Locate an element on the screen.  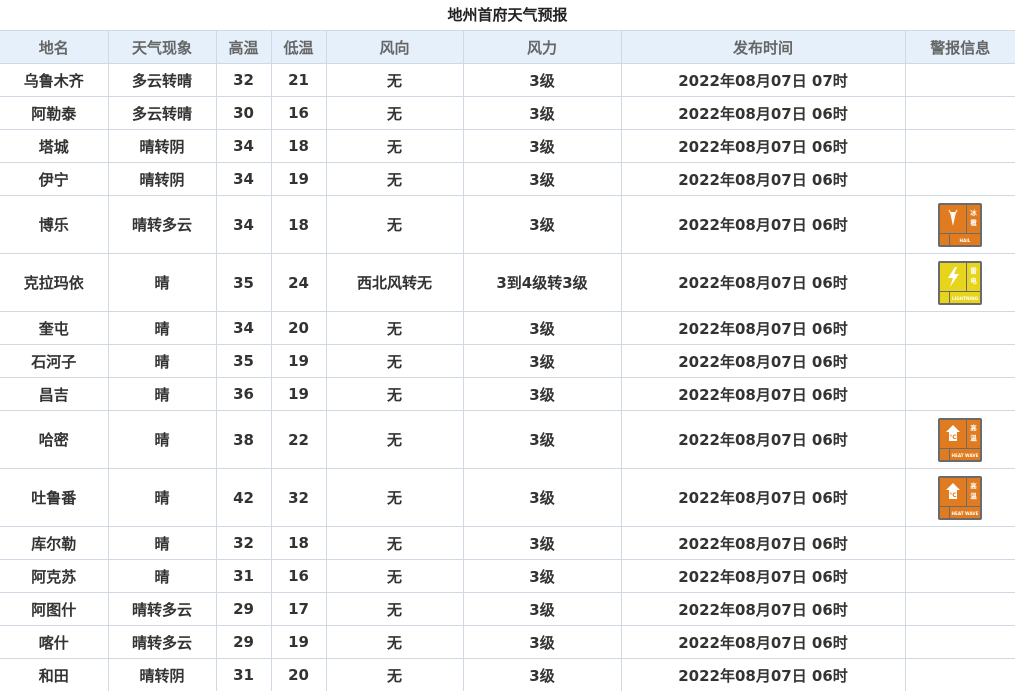
alert-label-bottom: HAIL is located at coordinates (965, 240).